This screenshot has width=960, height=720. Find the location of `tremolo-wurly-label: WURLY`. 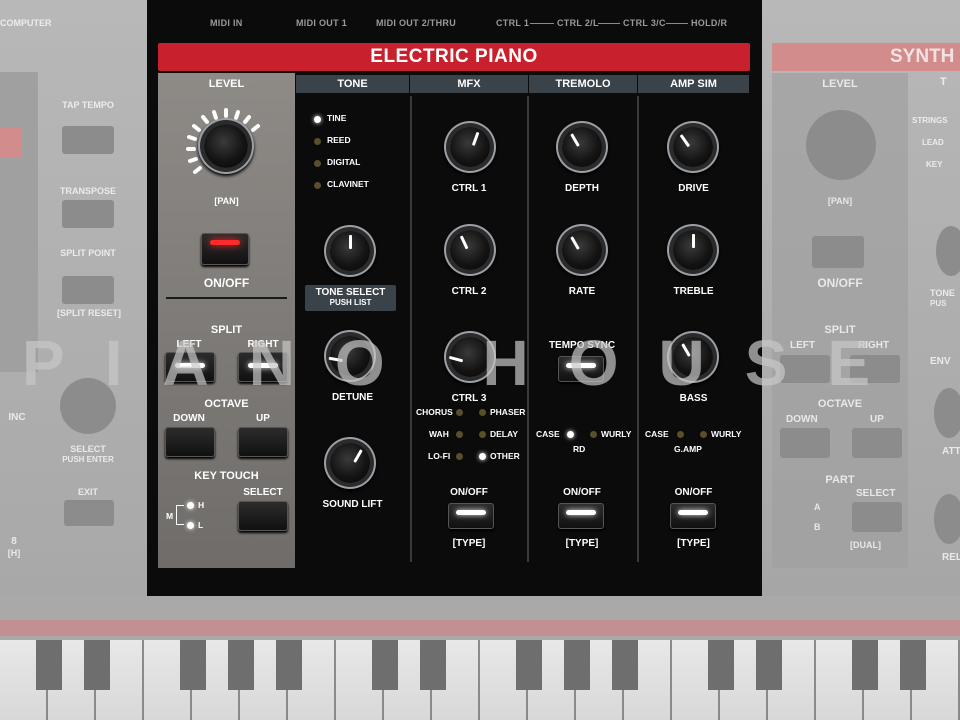

tremolo-wurly-label: WURLY is located at coordinates (616, 434).